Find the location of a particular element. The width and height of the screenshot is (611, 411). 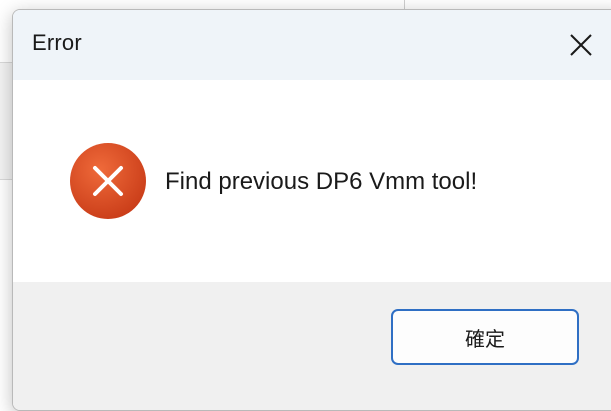

error-icon is located at coordinates (108, 181).